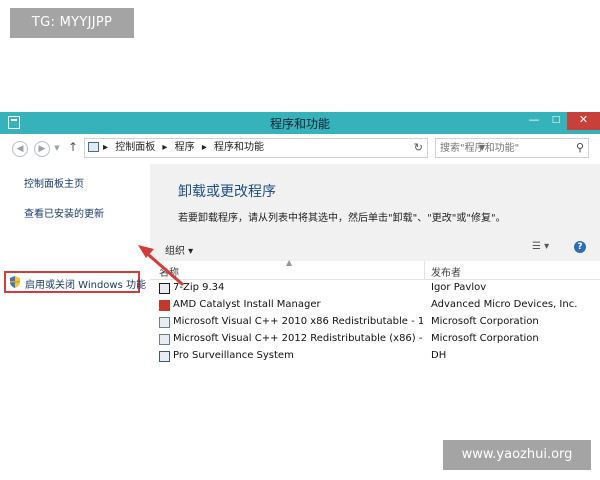 This screenshot has width=600, height=480. Describe the element at coordinates (169, 271) in the screenshot. I see `column-header-name: 名称` at that location.